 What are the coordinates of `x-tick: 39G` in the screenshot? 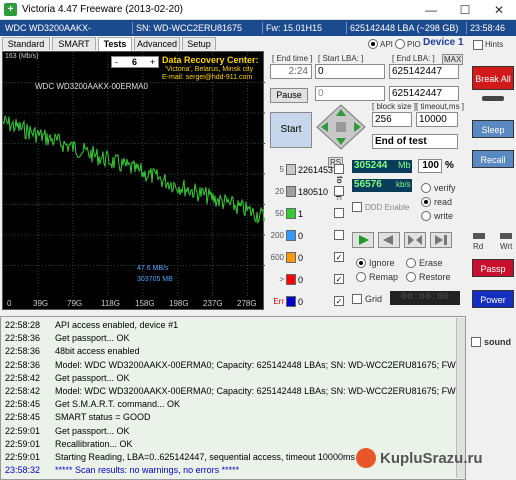 It's located at (41, 303).